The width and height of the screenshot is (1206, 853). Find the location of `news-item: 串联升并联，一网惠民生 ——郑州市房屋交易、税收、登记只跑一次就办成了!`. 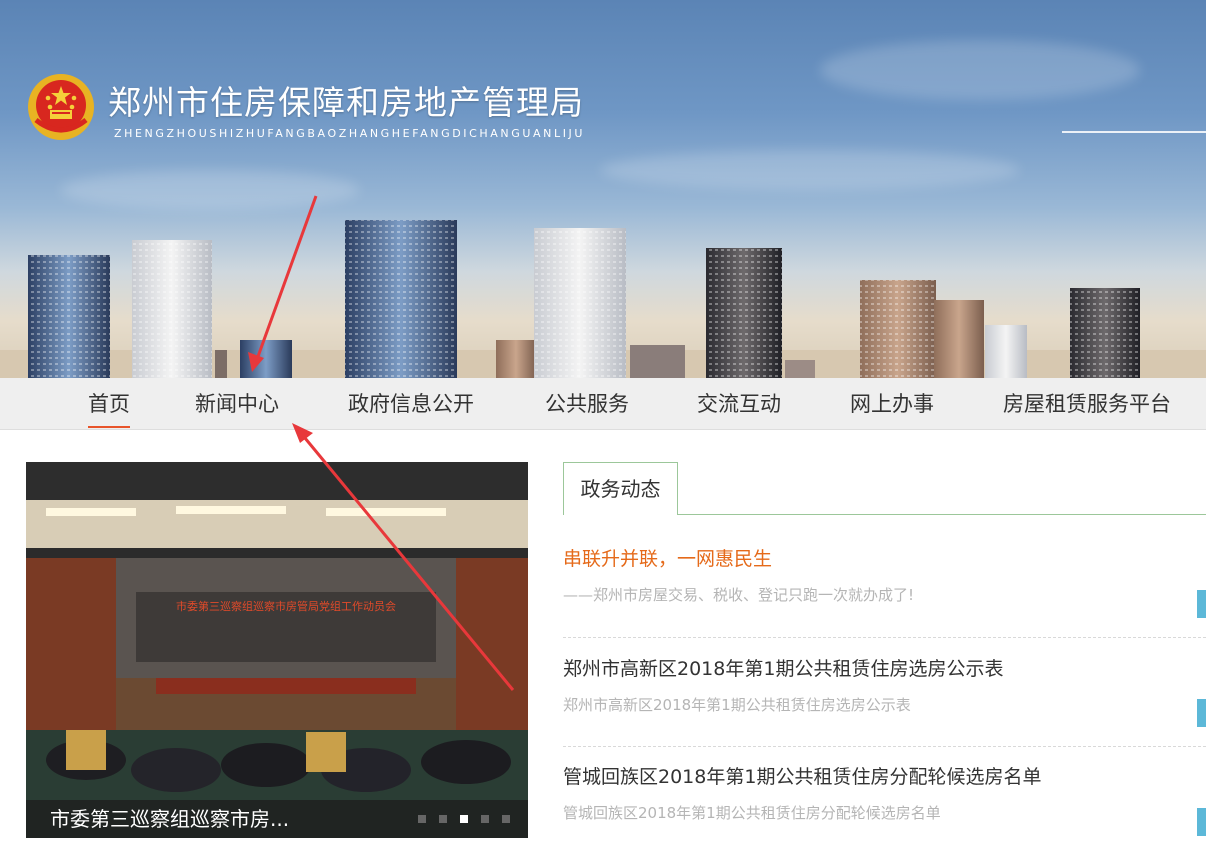

news-item: 串联升并联，一网惠民生 ——郑州市房屋交易、税收、登记只跑一次就办成了! is located at coordinates (884, 574).